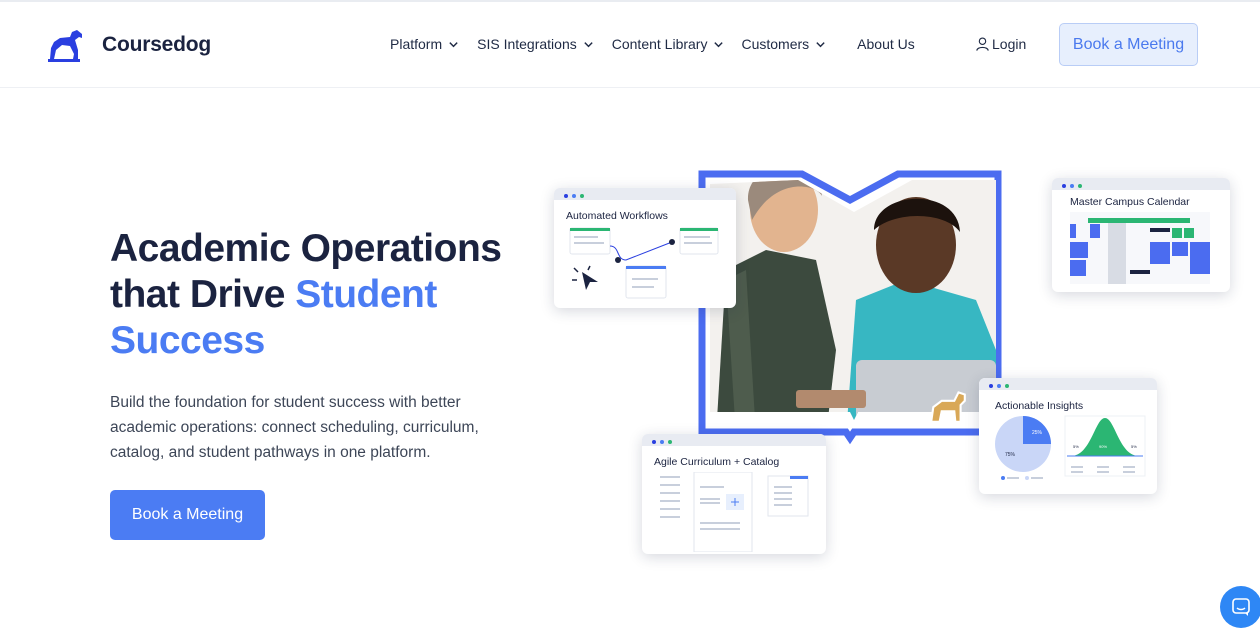 This screenshot has width=1260, height=637. Describe the element at coordinates (1039, 406) in the screenshot. I see `card-title-insights: Actionable Insights` at that location.